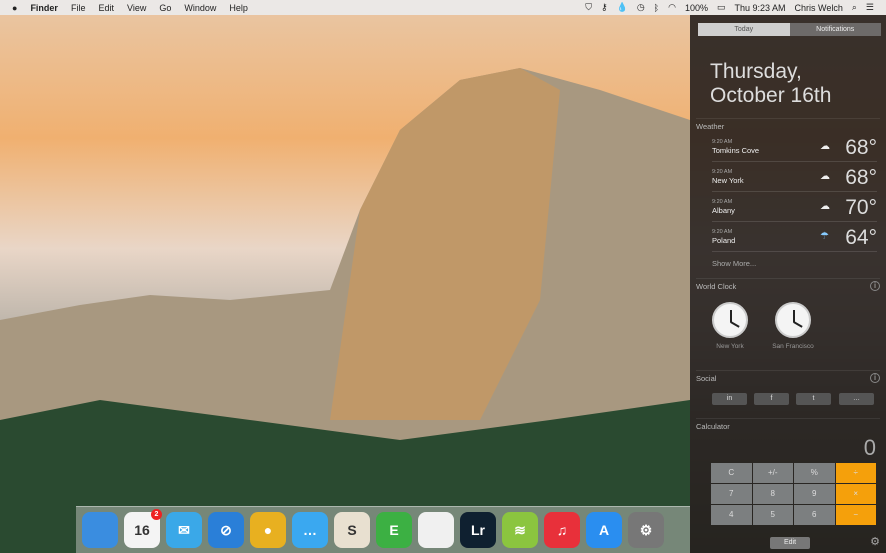 This screenshot has width=886, height=553. What do you see at coordinates (772, 494) in the screenshot?
I see `key-8: 8` at bounding box center [772, 494].